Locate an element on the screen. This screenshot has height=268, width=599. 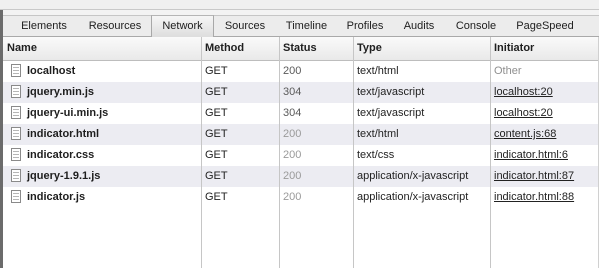
cell-name: jquery-ui.min.js is located at coordinates (102, 113).